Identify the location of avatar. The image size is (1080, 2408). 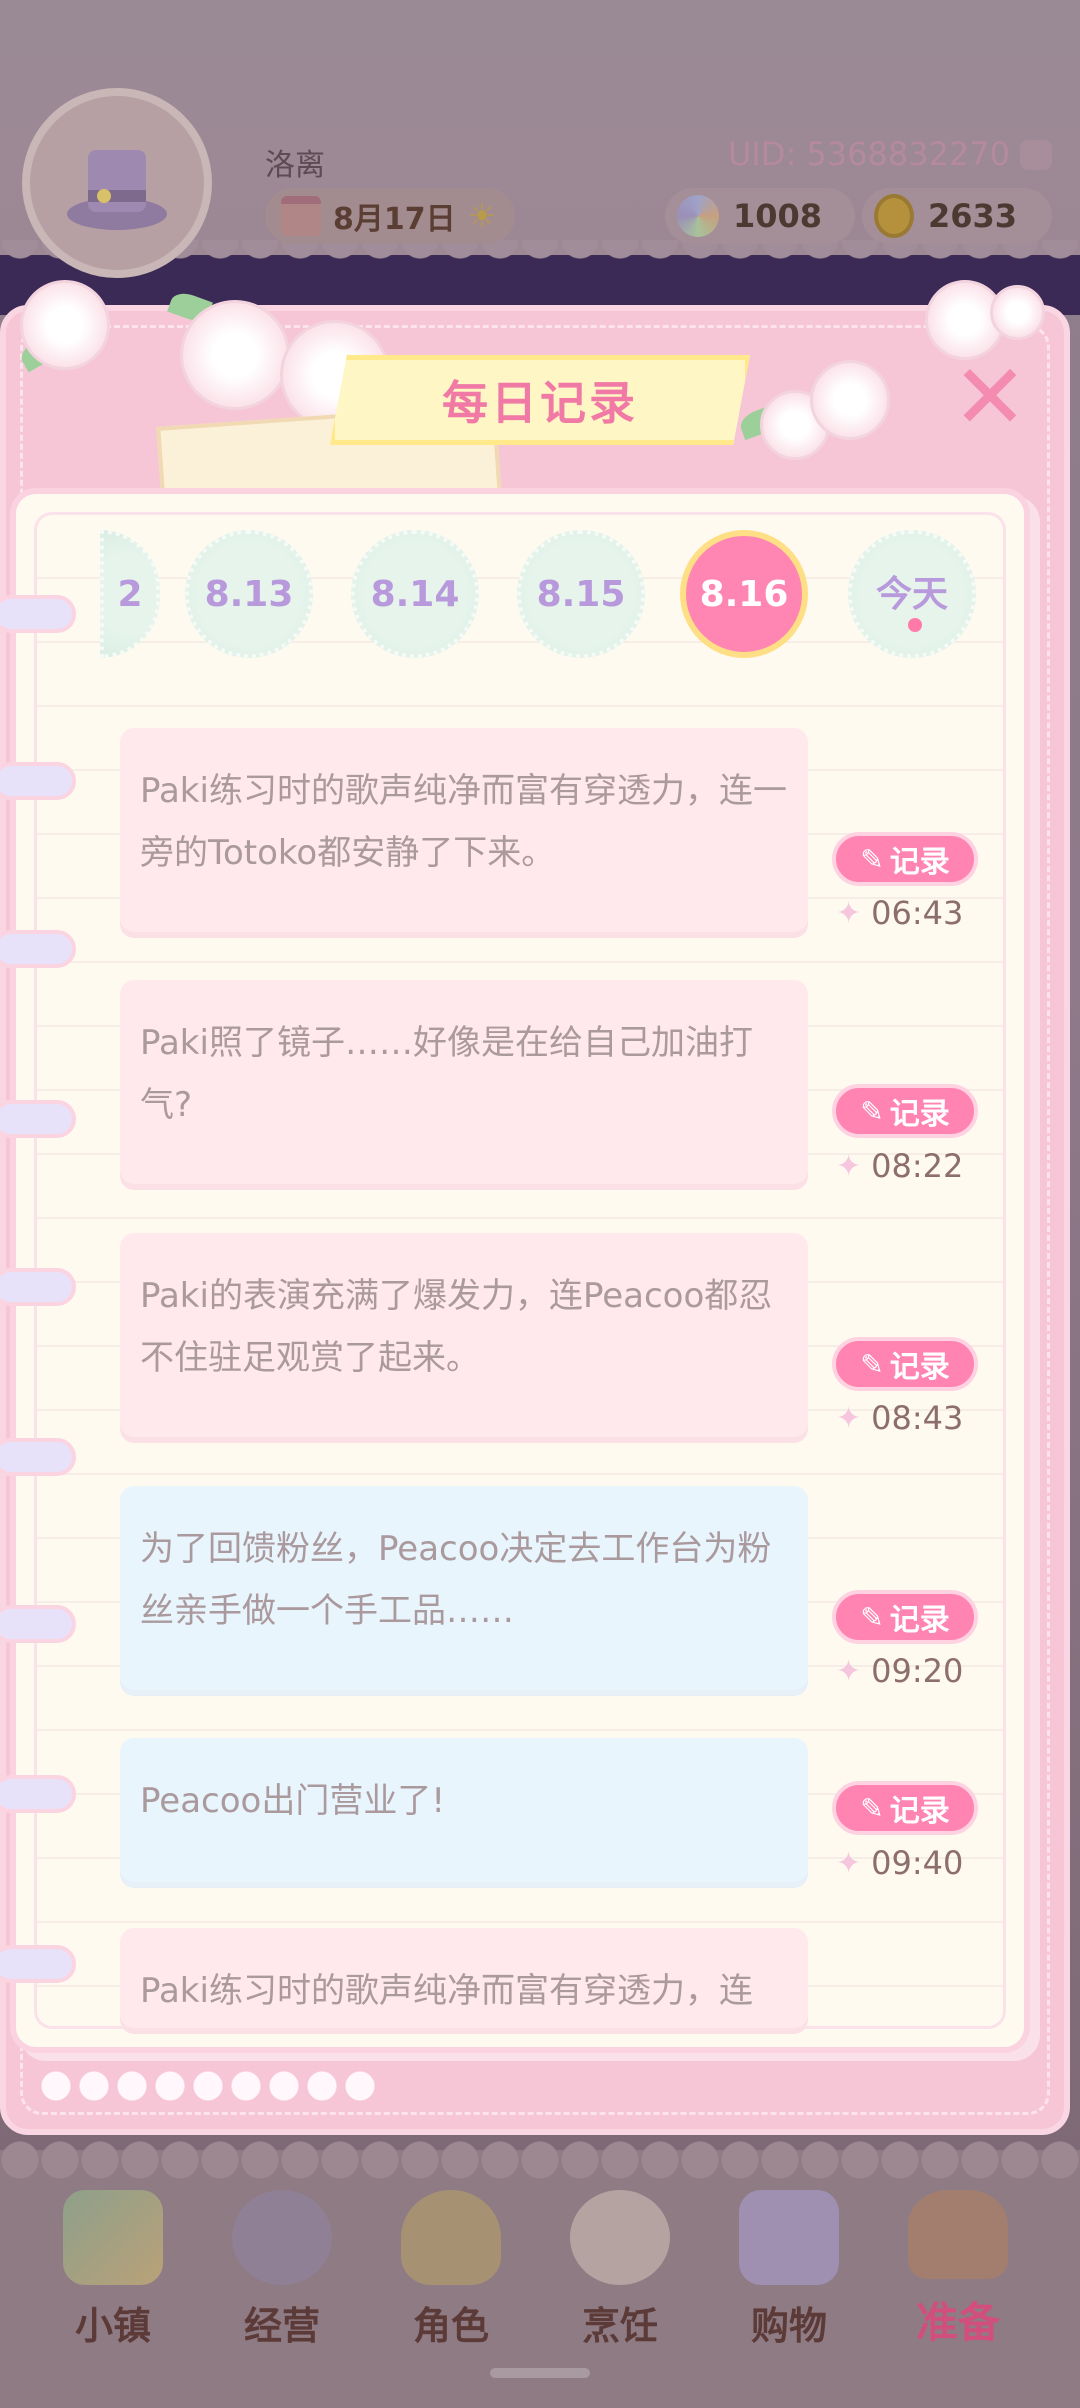
(117, 183).